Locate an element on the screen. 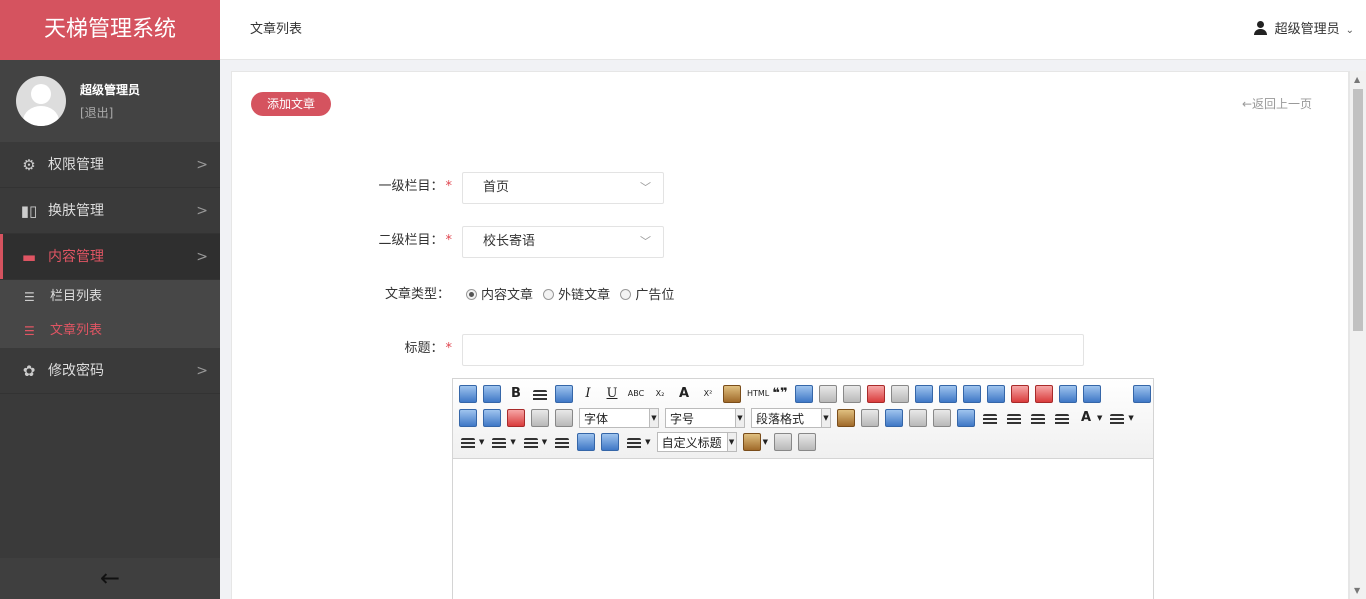 The width and height of the screenshot is (1366, 599). scroll-up-icon: ▲ is located at coordinates (1357, 79).